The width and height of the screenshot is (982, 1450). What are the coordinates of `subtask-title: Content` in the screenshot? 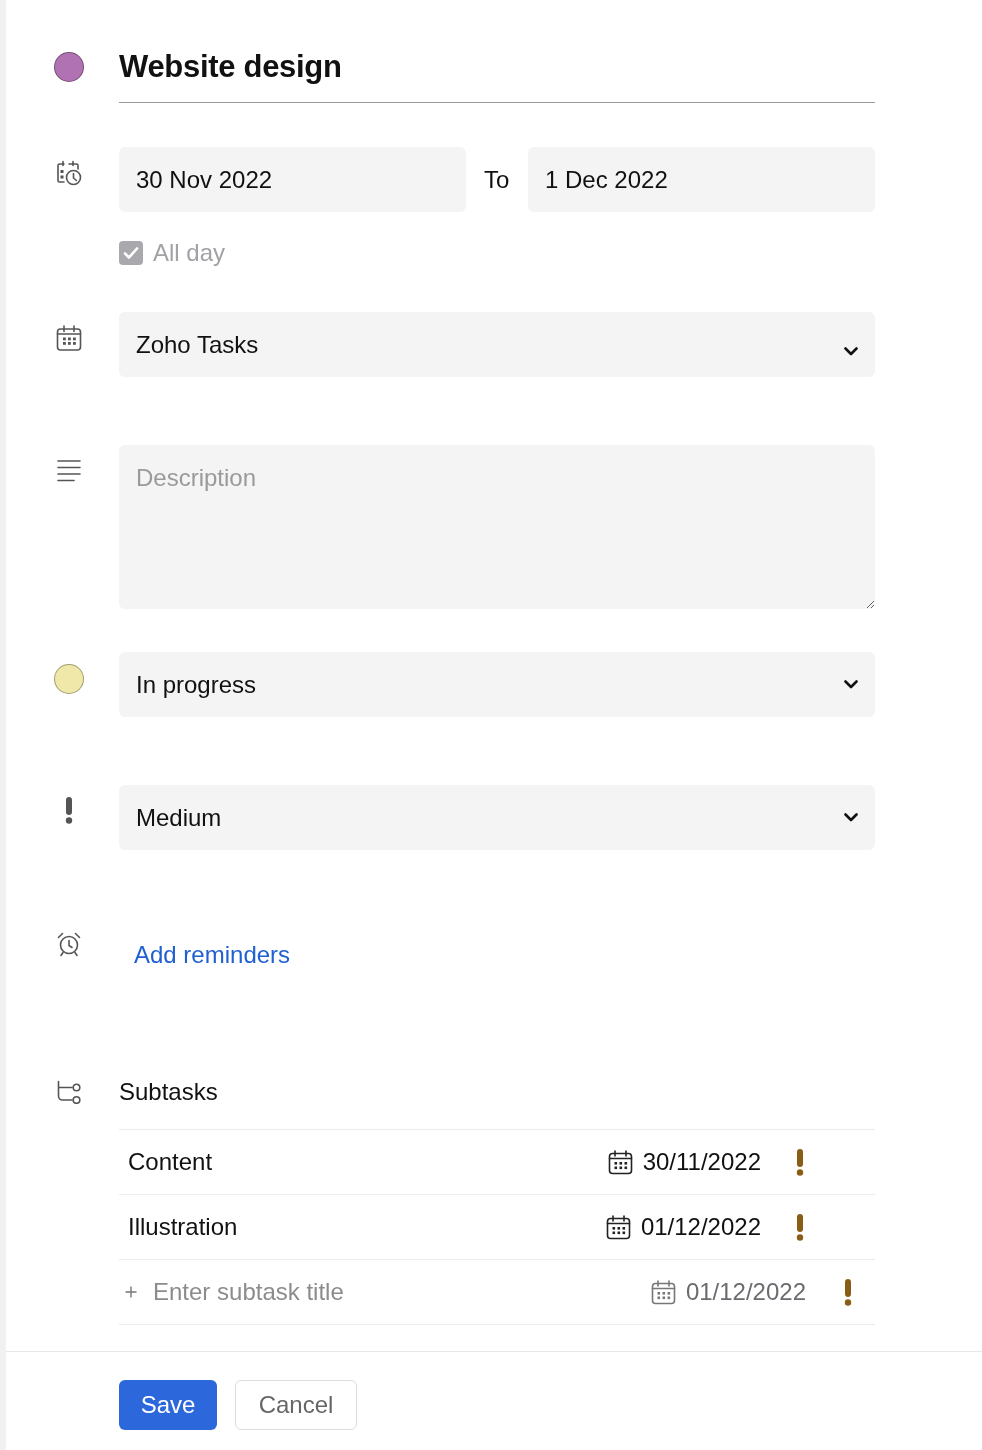 It's located at (171, 1162).